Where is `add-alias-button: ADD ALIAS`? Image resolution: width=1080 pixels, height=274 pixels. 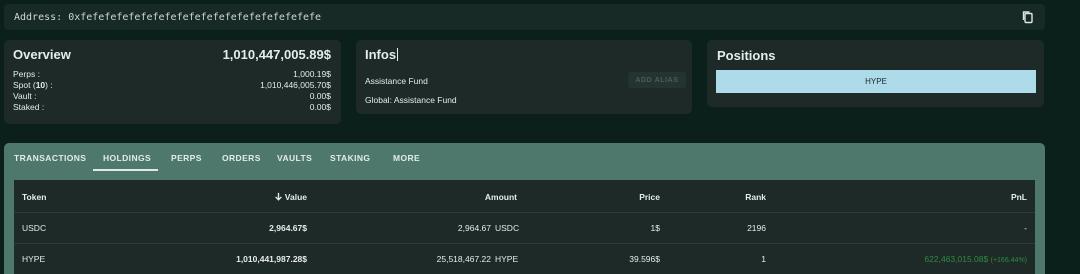
add-alias-button: ADD ALIAS is located at coordinates (657, 80).